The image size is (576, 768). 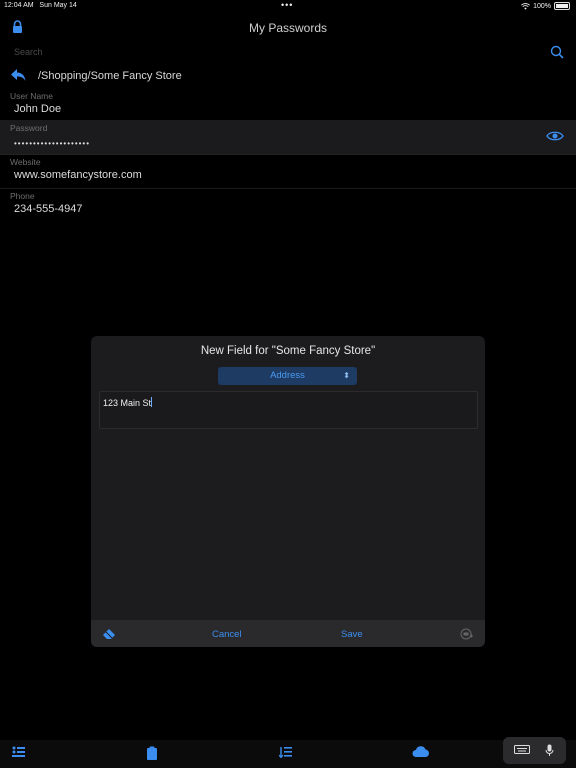 What do you see at coordinates (29, 128) in the screenshot?
I see `field-label: Password` at bounding box center [29, 128].